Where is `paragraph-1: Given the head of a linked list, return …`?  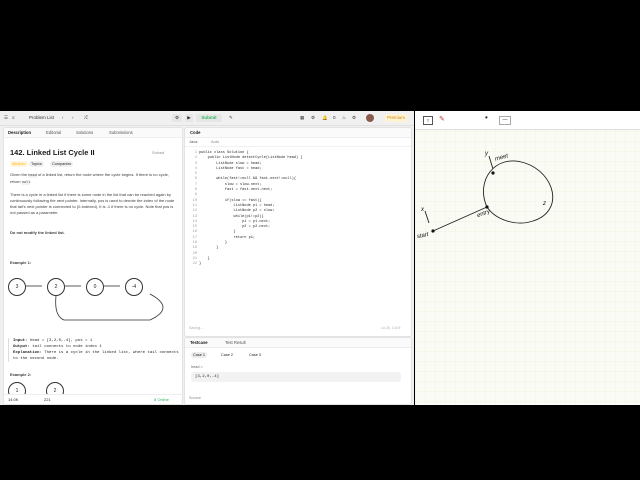
paragraph-1: Given the head of a linked list, return … is located at coordinates (89, 178).